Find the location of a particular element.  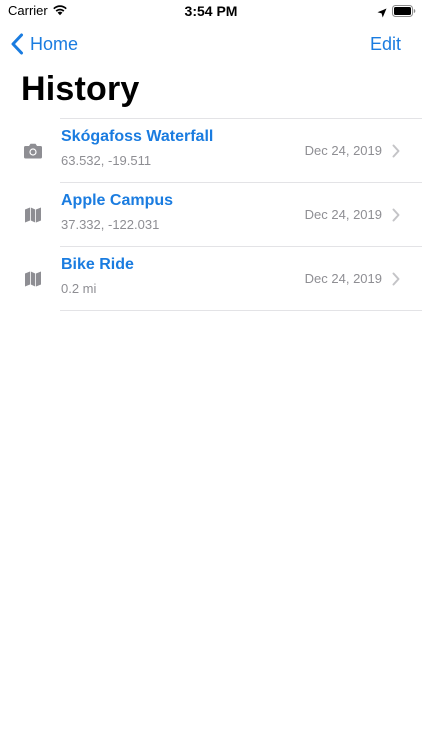

camera-icon is located at coordinates (33, 151).